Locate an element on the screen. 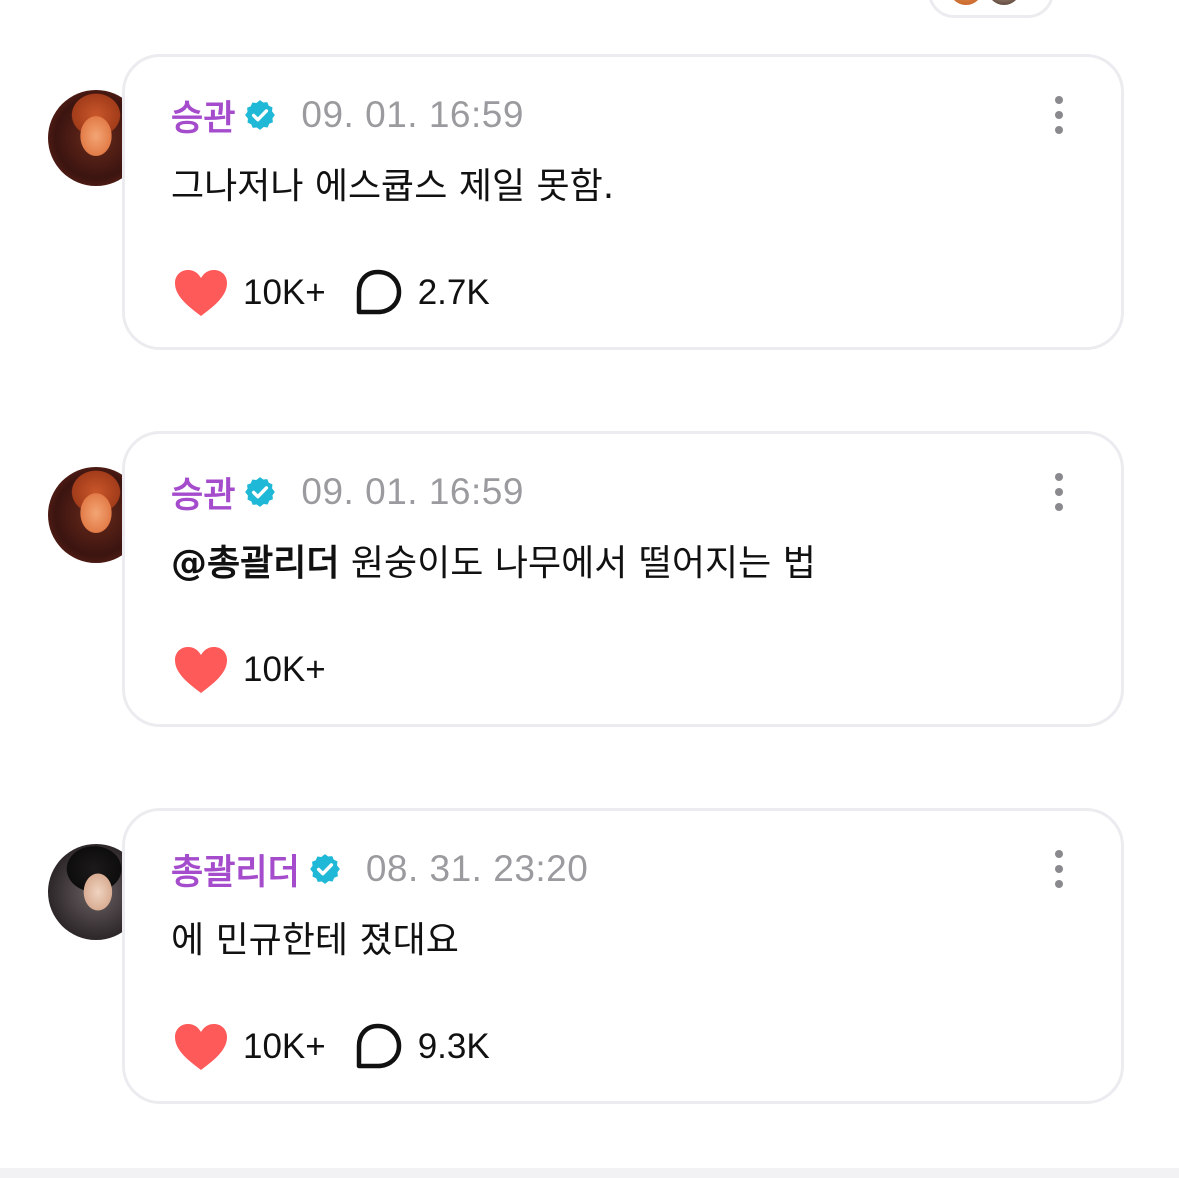  post-actions: 10K+ 9.3K is located at coordinates (344, 1047).